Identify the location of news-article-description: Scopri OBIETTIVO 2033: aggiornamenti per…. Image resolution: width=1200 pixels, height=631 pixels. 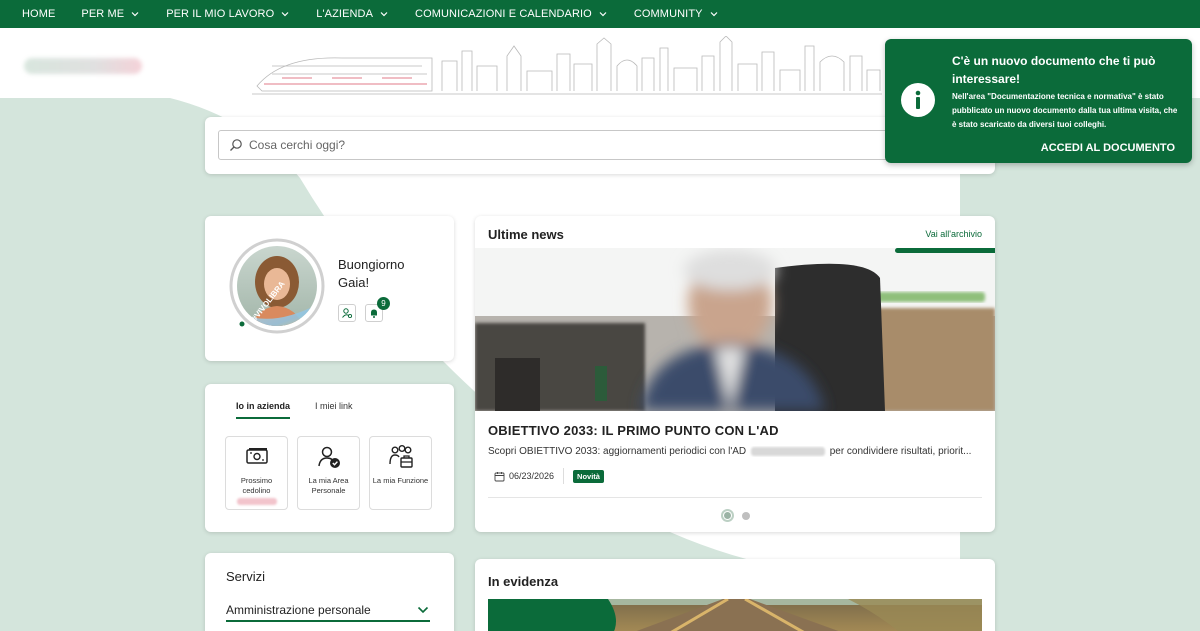
(738, 451).